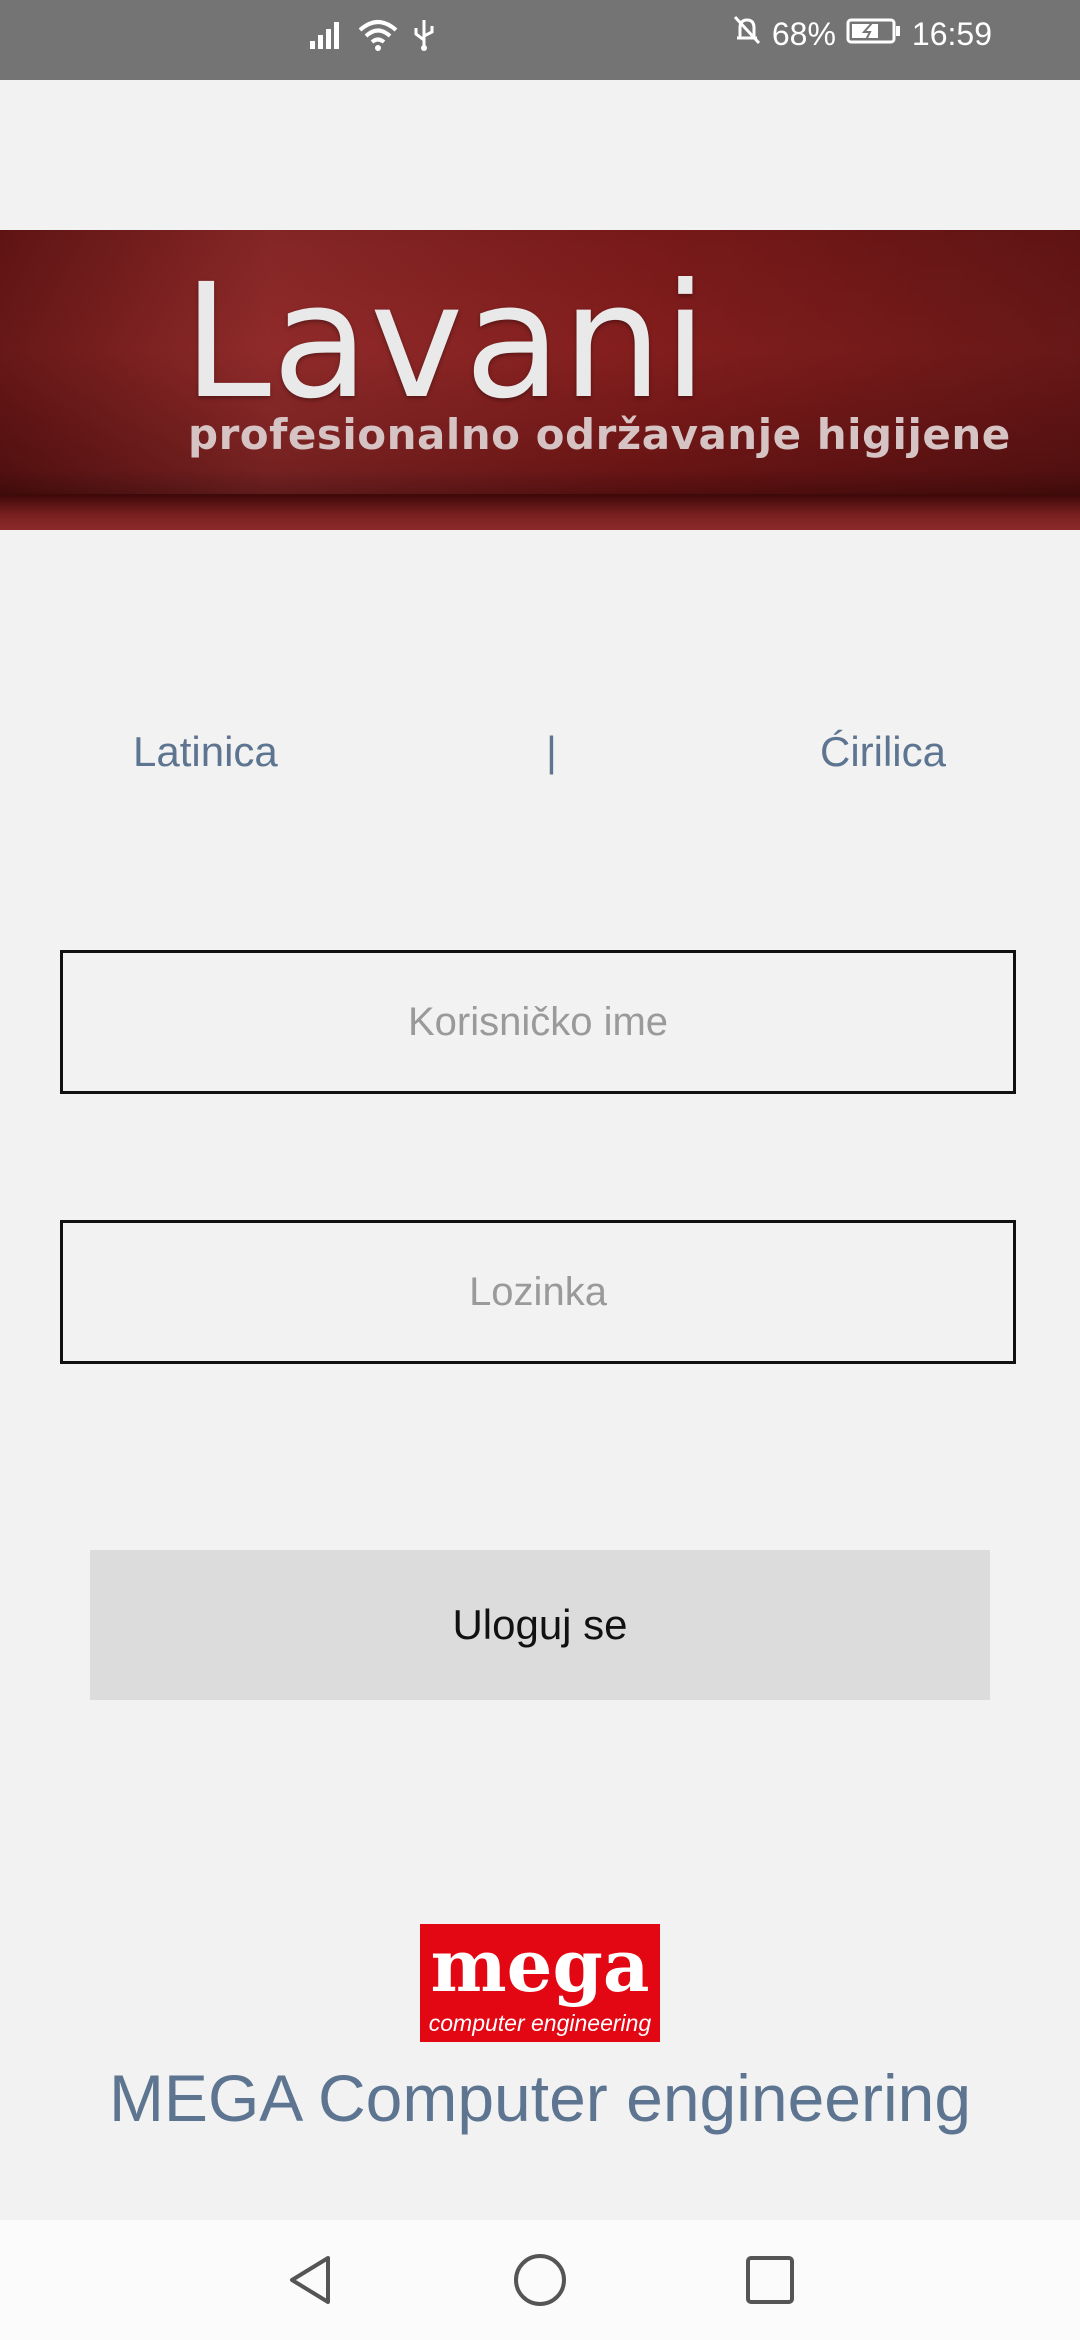 The image size is (1080, 2340). I want to click on status-right-info: 68% 16:59, so click(862, 34).